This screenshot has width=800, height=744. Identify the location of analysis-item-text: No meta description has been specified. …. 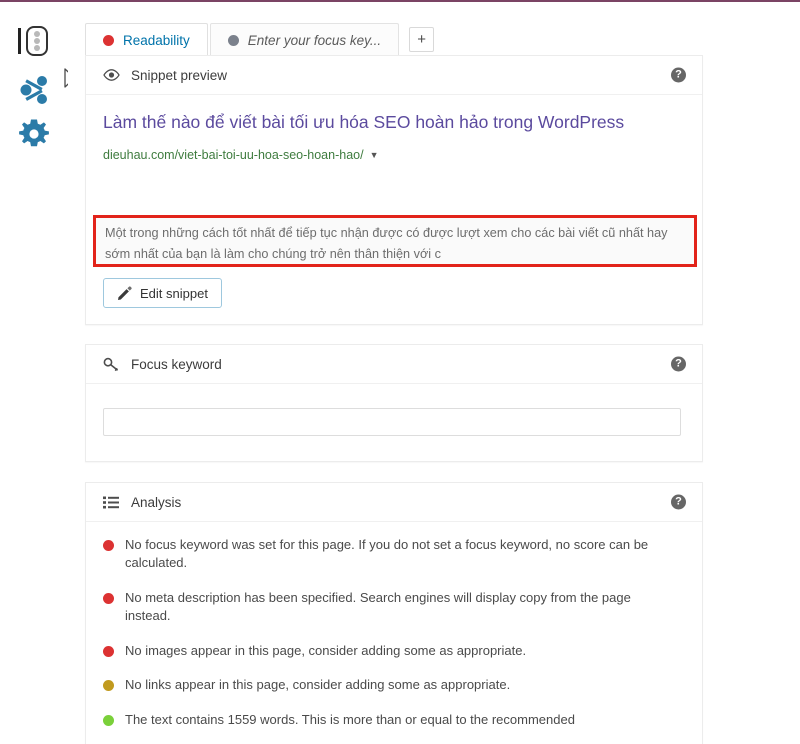
(378, 606).